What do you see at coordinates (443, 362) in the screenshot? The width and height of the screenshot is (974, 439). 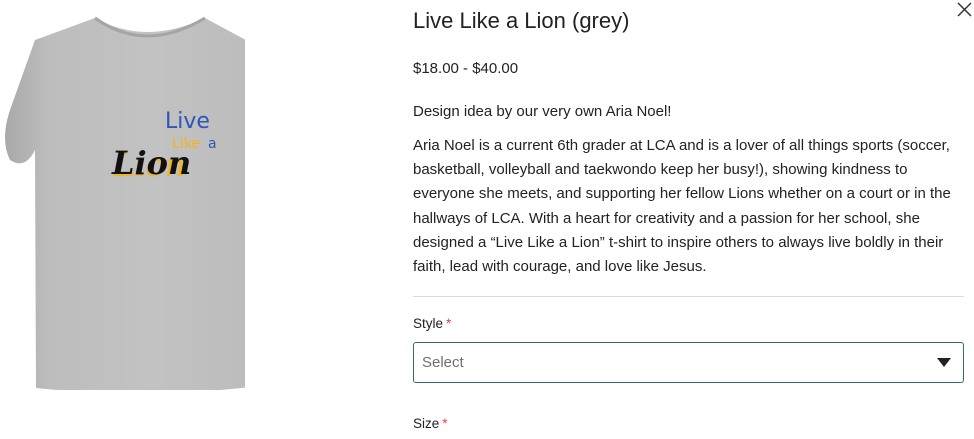 I see `style-select-value: Select` at bounding box center [443, 362].